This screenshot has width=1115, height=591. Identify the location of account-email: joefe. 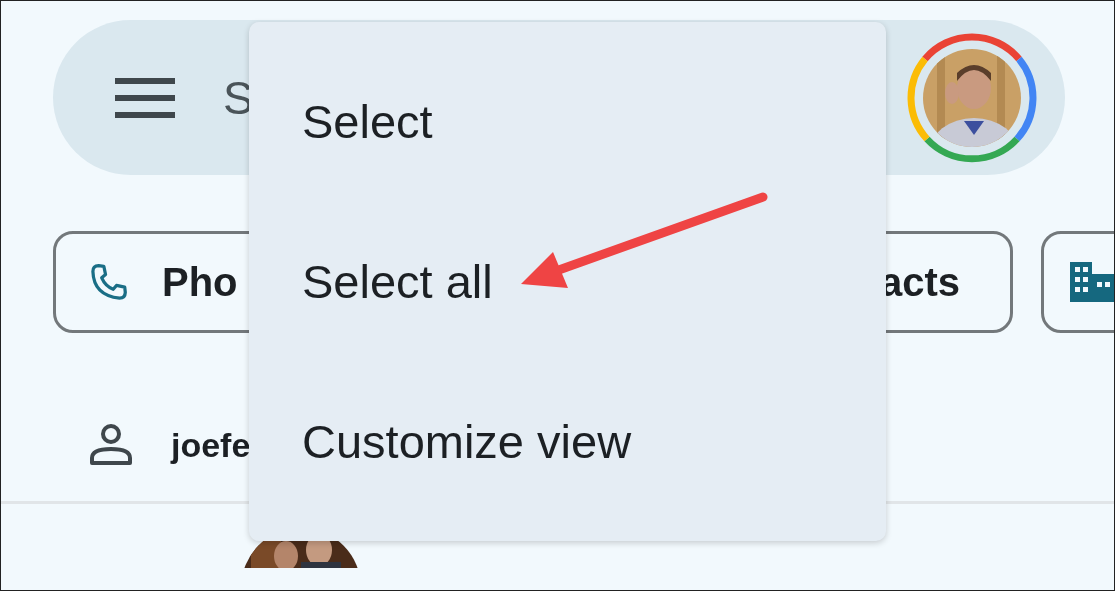
(211, 445).